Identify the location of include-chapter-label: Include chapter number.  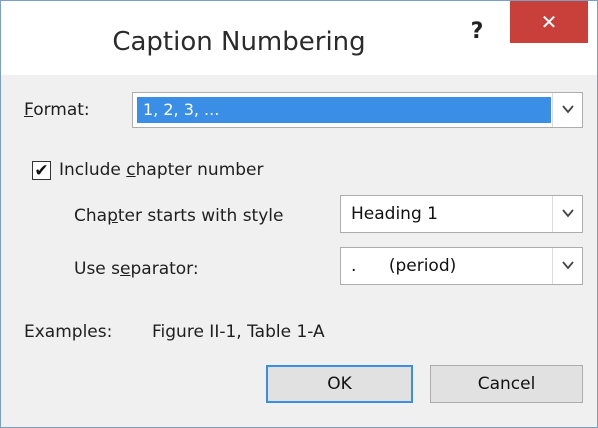
(161, 170).